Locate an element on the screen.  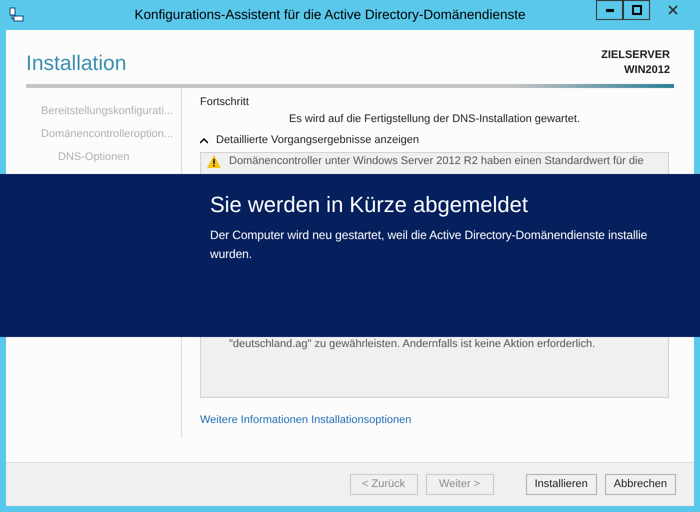
notification-title: Sie werden in Kürze abgemeldet is located at coordinates (369, 205).